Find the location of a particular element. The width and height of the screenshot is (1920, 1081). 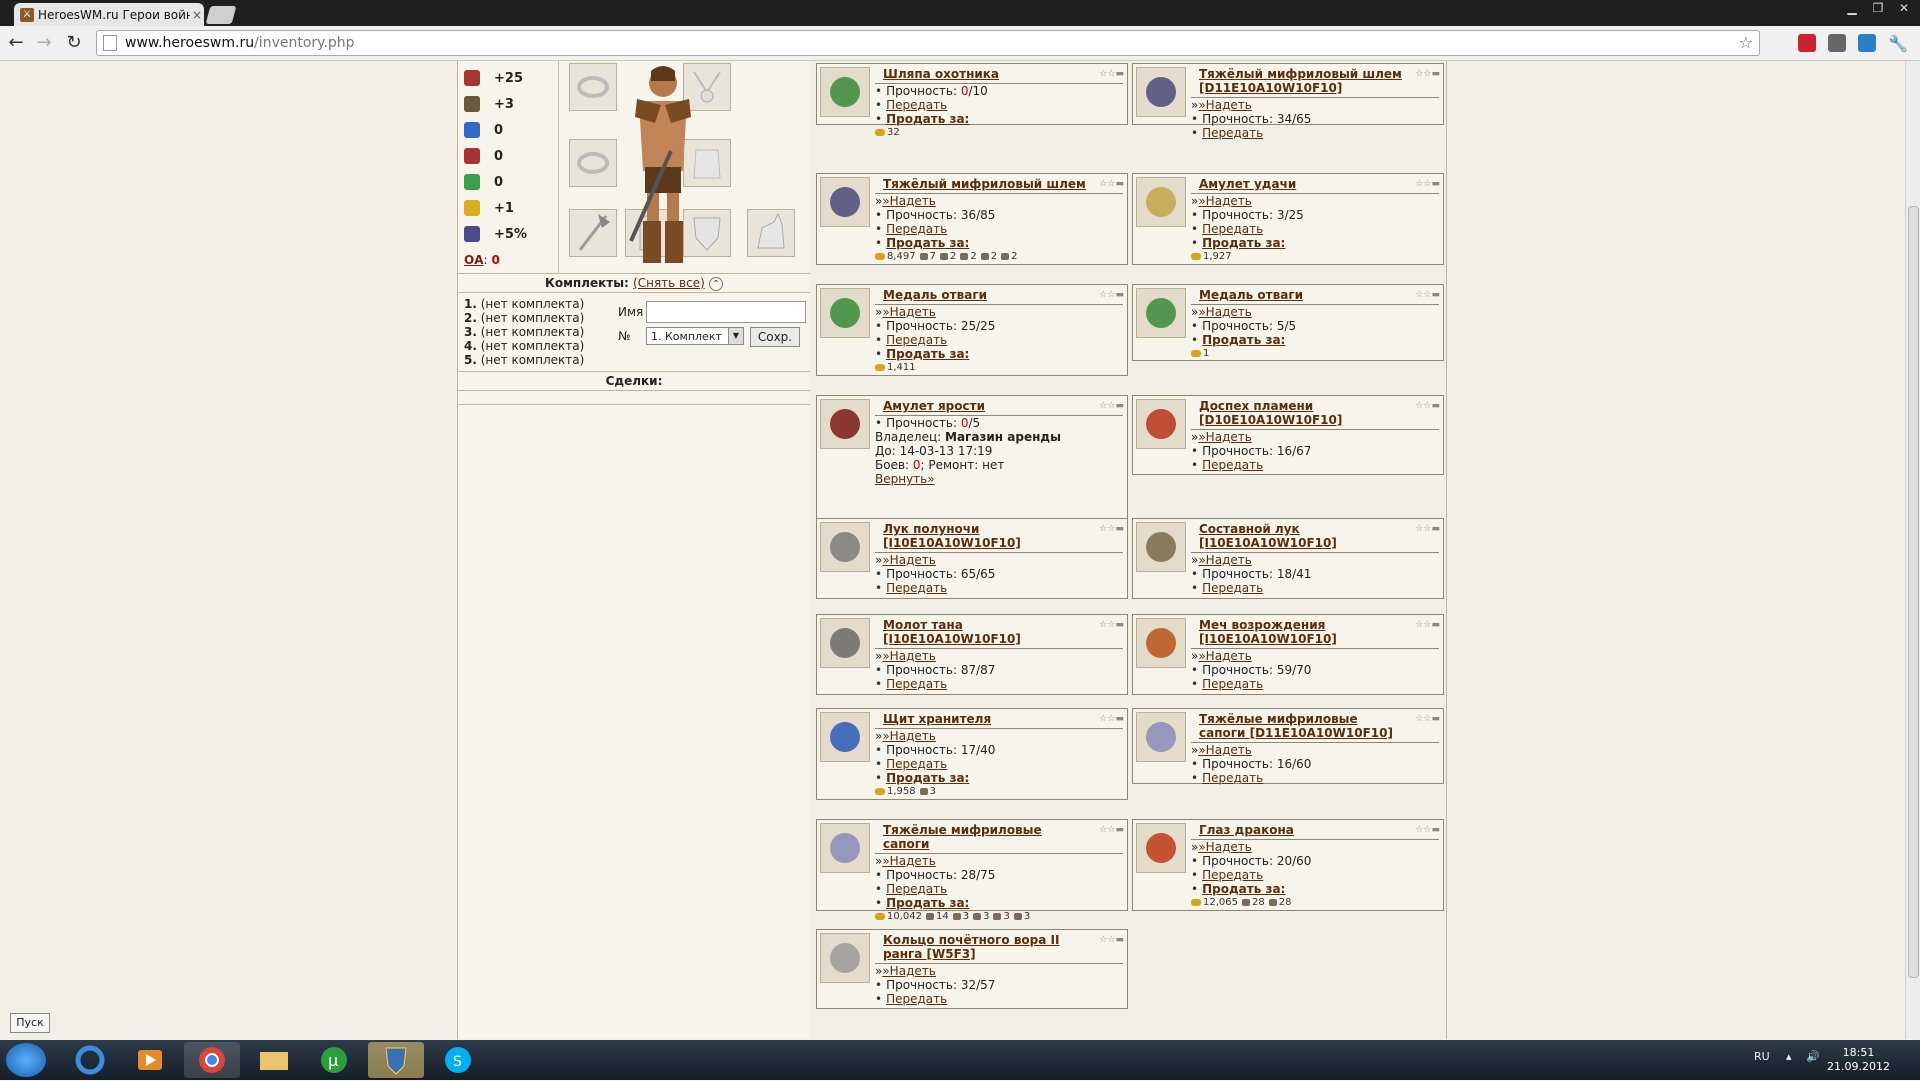

collapse-icon: ⌃ is located at coordinates (715, 283).